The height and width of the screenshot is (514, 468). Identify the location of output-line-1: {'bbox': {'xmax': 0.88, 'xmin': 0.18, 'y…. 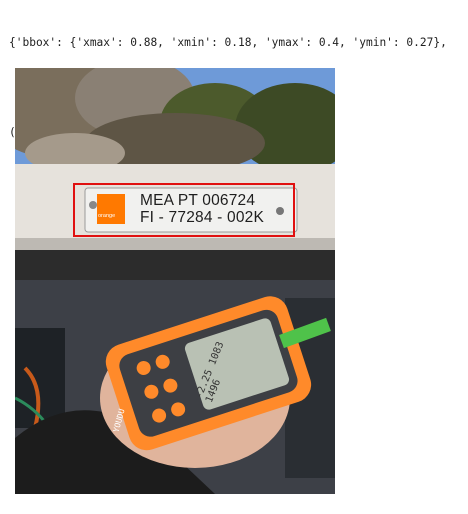
(228, 42).